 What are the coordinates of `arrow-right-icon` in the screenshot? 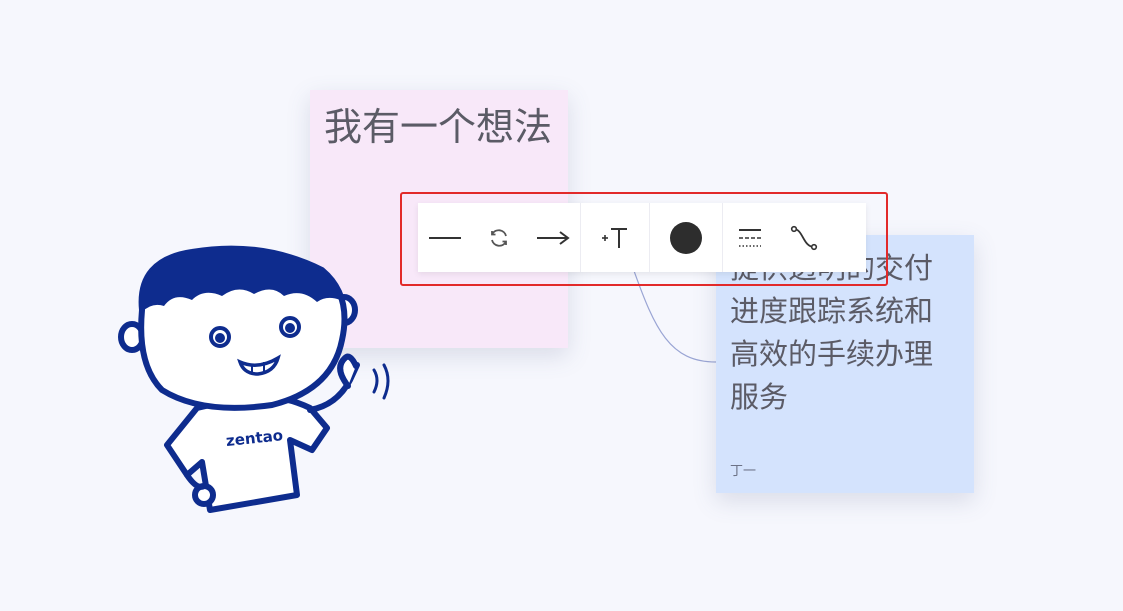 It's located at (553, 237).